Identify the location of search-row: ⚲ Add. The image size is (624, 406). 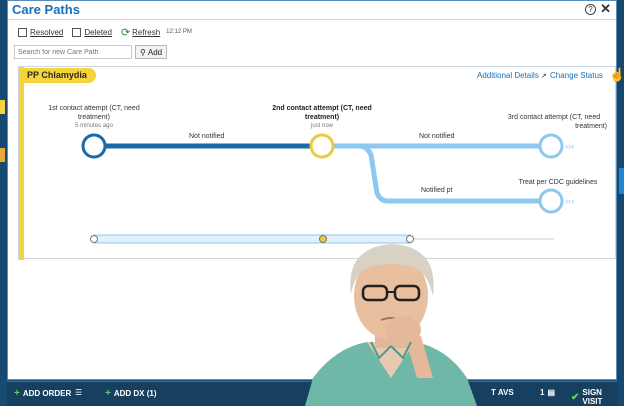
(91, 52).